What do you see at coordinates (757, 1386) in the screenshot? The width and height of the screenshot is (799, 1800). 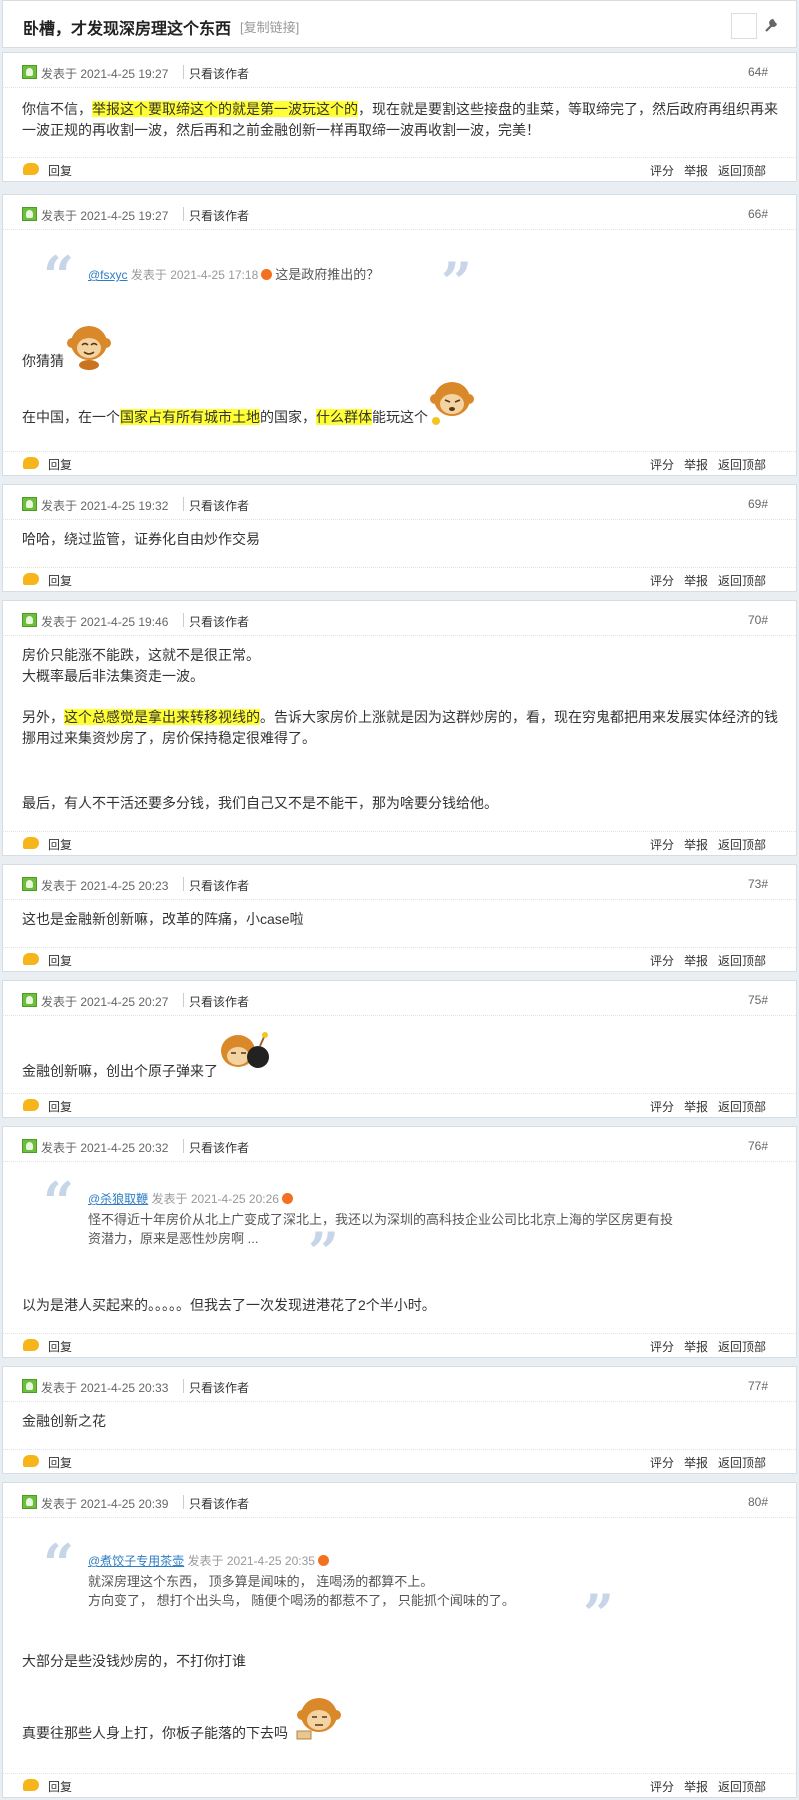 I see `floor-number: 77#` at bounding box center [757, 1386].